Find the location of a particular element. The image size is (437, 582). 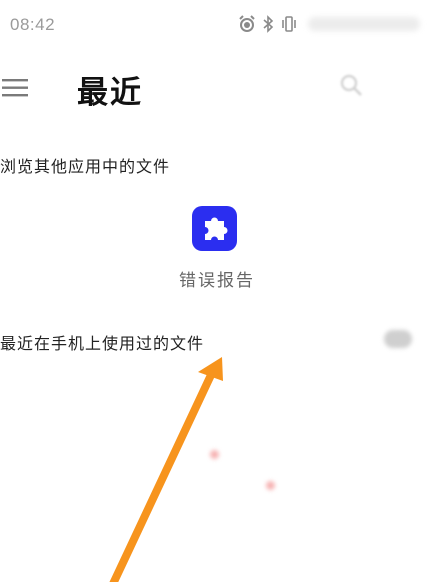

app-tile-bug-report: 错误报告 is located at coordinates (217, 250).